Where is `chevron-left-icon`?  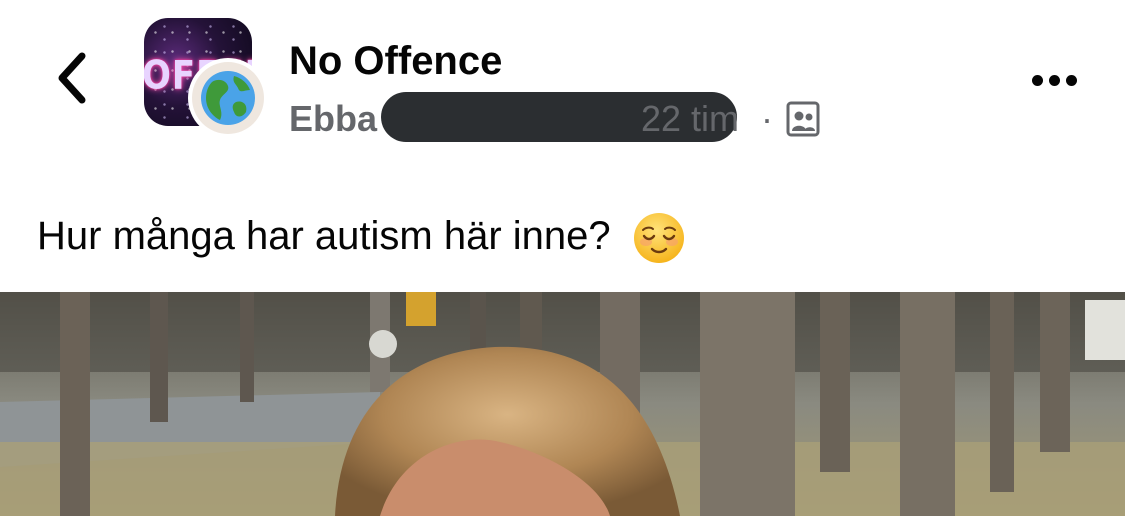 chevron-left-icon is located at coordinates (72, 78).